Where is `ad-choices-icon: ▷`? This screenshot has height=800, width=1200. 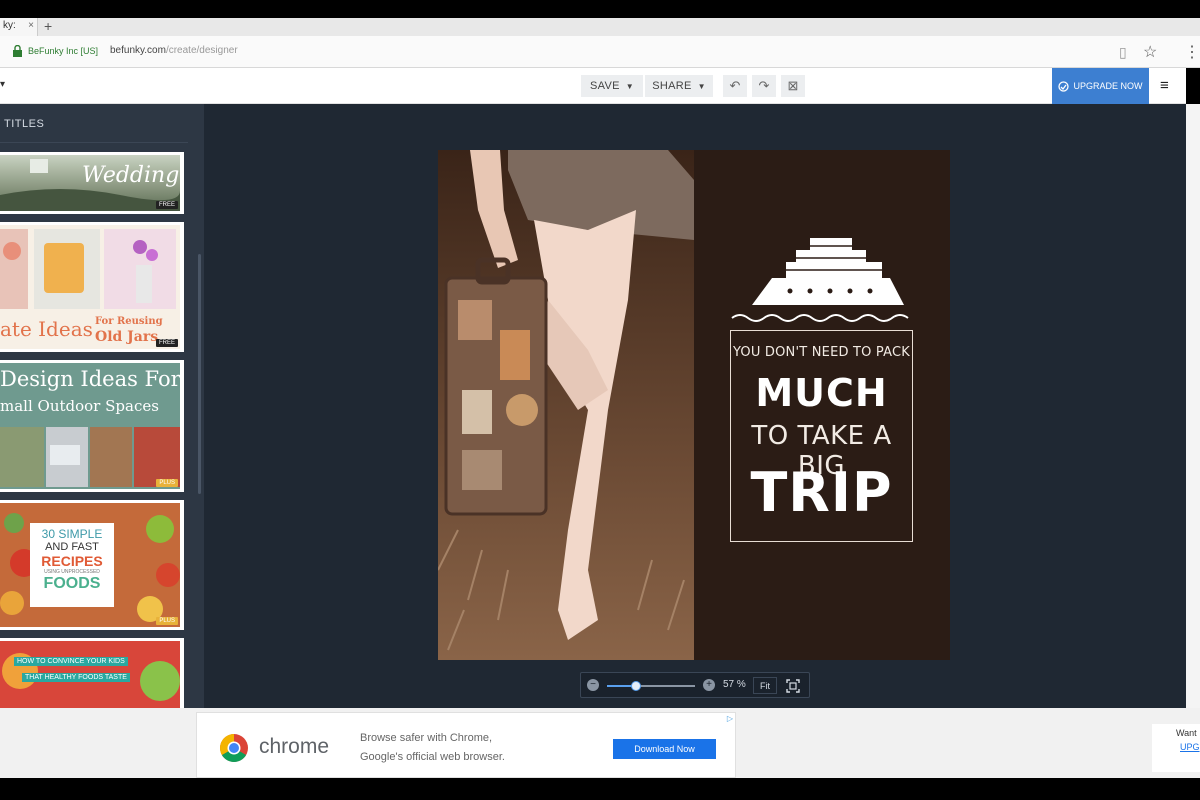
ad-choices-icon: ▷ is located at coordinates (730, 718).